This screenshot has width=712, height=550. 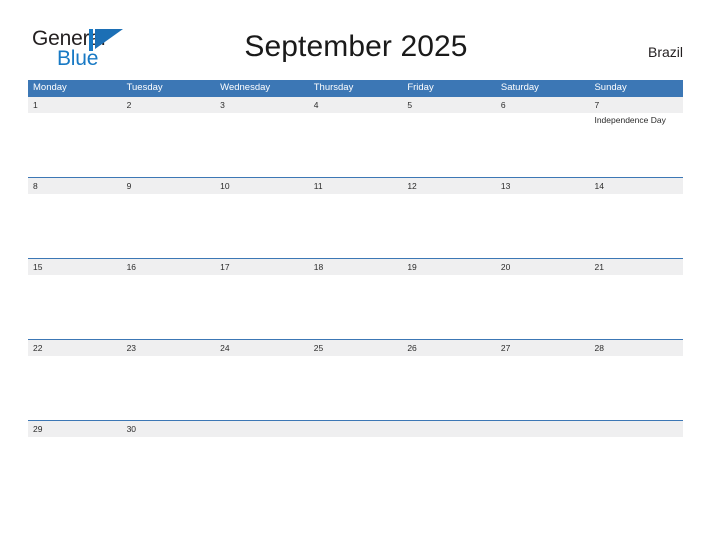 I want to click on day-number: 27, so click(x=543, y=348).